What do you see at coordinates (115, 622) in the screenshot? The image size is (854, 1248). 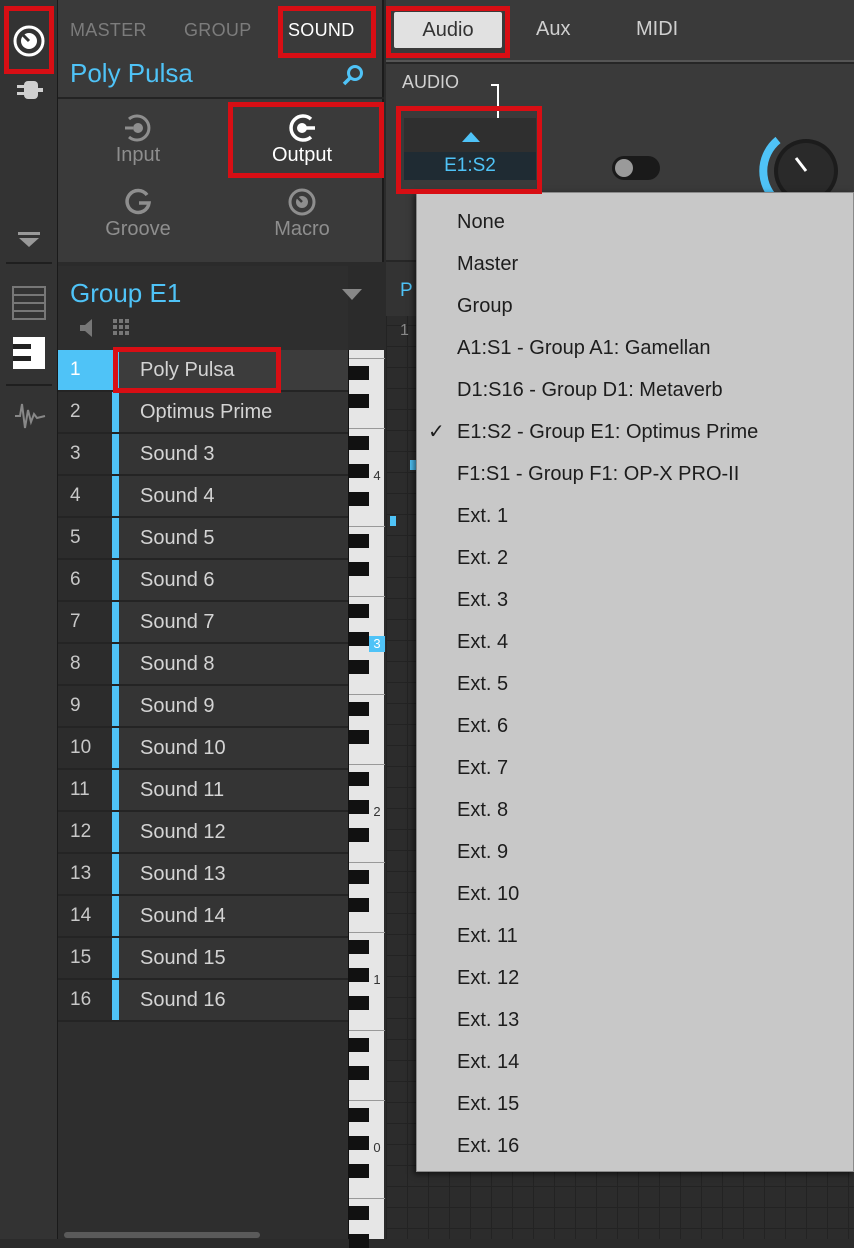 I see `slot-color-bar` at bounding box center [115, 622].